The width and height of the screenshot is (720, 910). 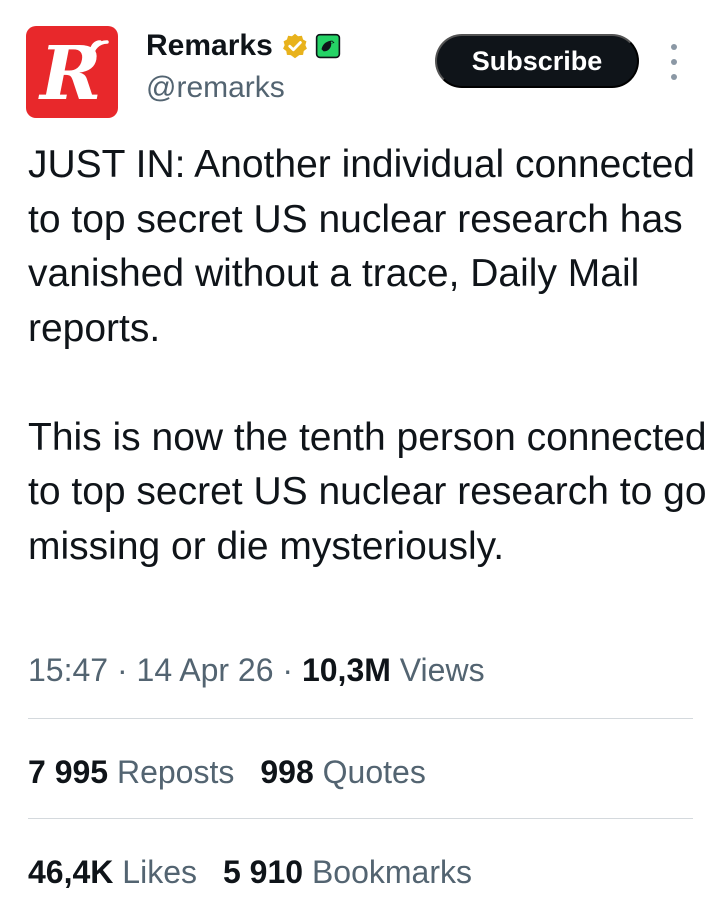 I want to click on reposts-count: 7 995, so click(x=68, y=772).